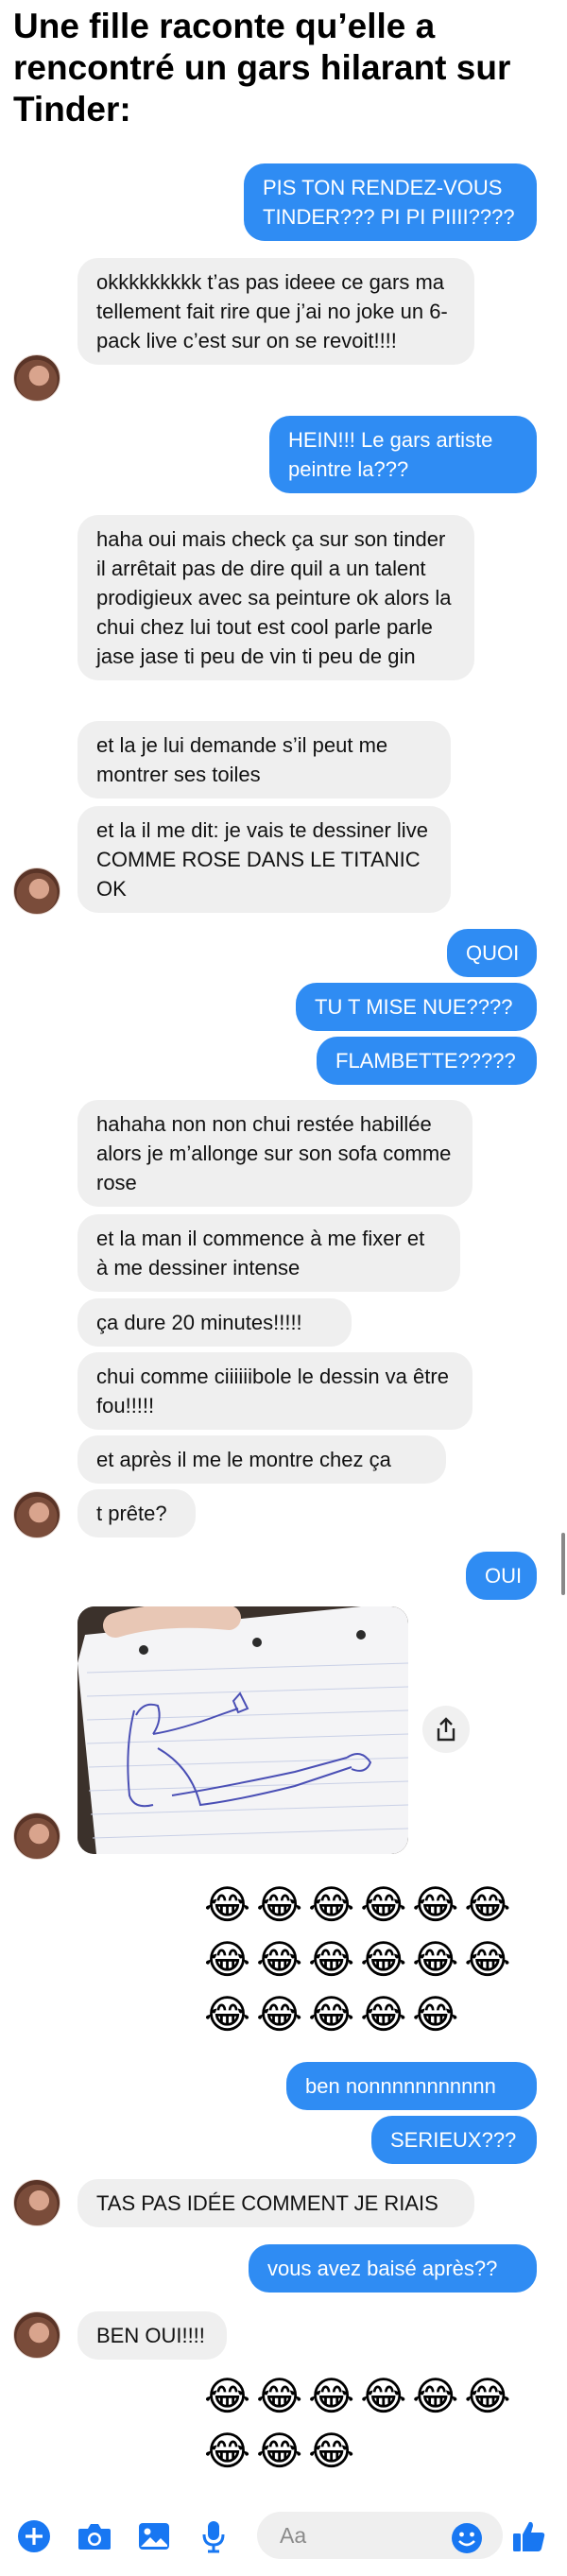 Image resolution: width=567 pixels, height=2576 pixels. I want to click on gallery-icon, so click(154, 2536).